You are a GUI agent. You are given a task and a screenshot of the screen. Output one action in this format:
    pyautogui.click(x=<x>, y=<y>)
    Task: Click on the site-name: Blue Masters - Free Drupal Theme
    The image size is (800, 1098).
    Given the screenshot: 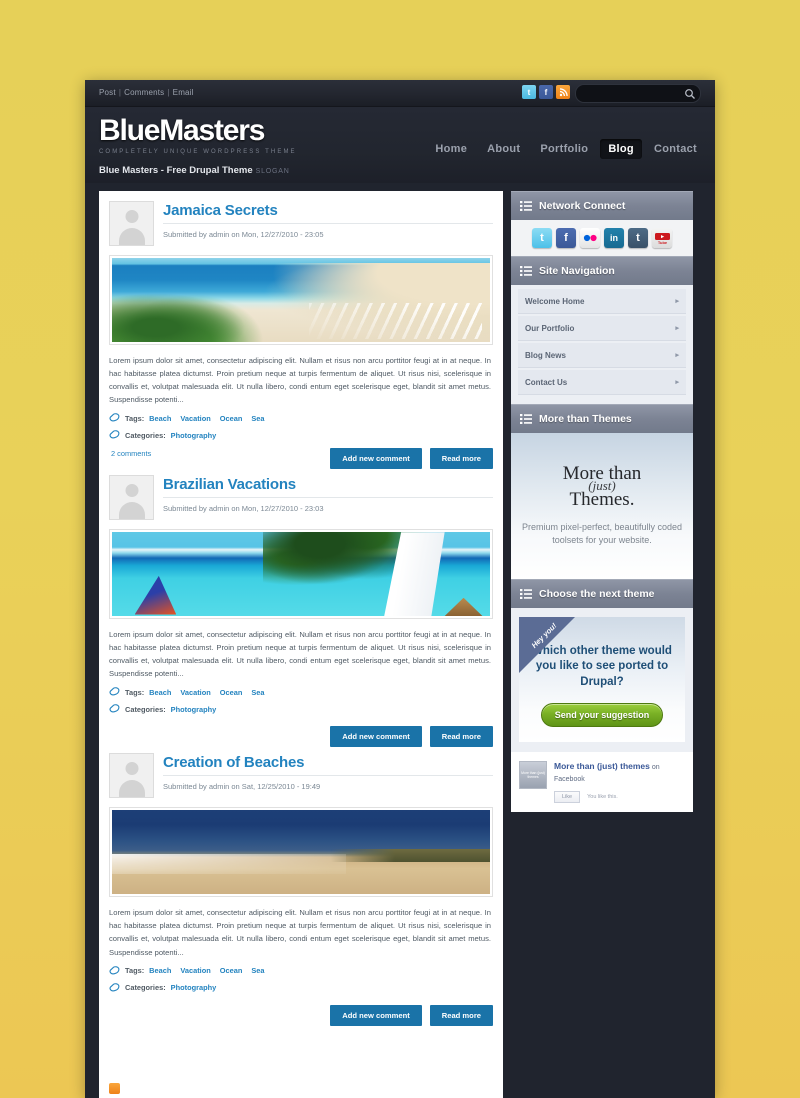 What is the action you would take?
    pyautogui.click(x=176, y=170)
    